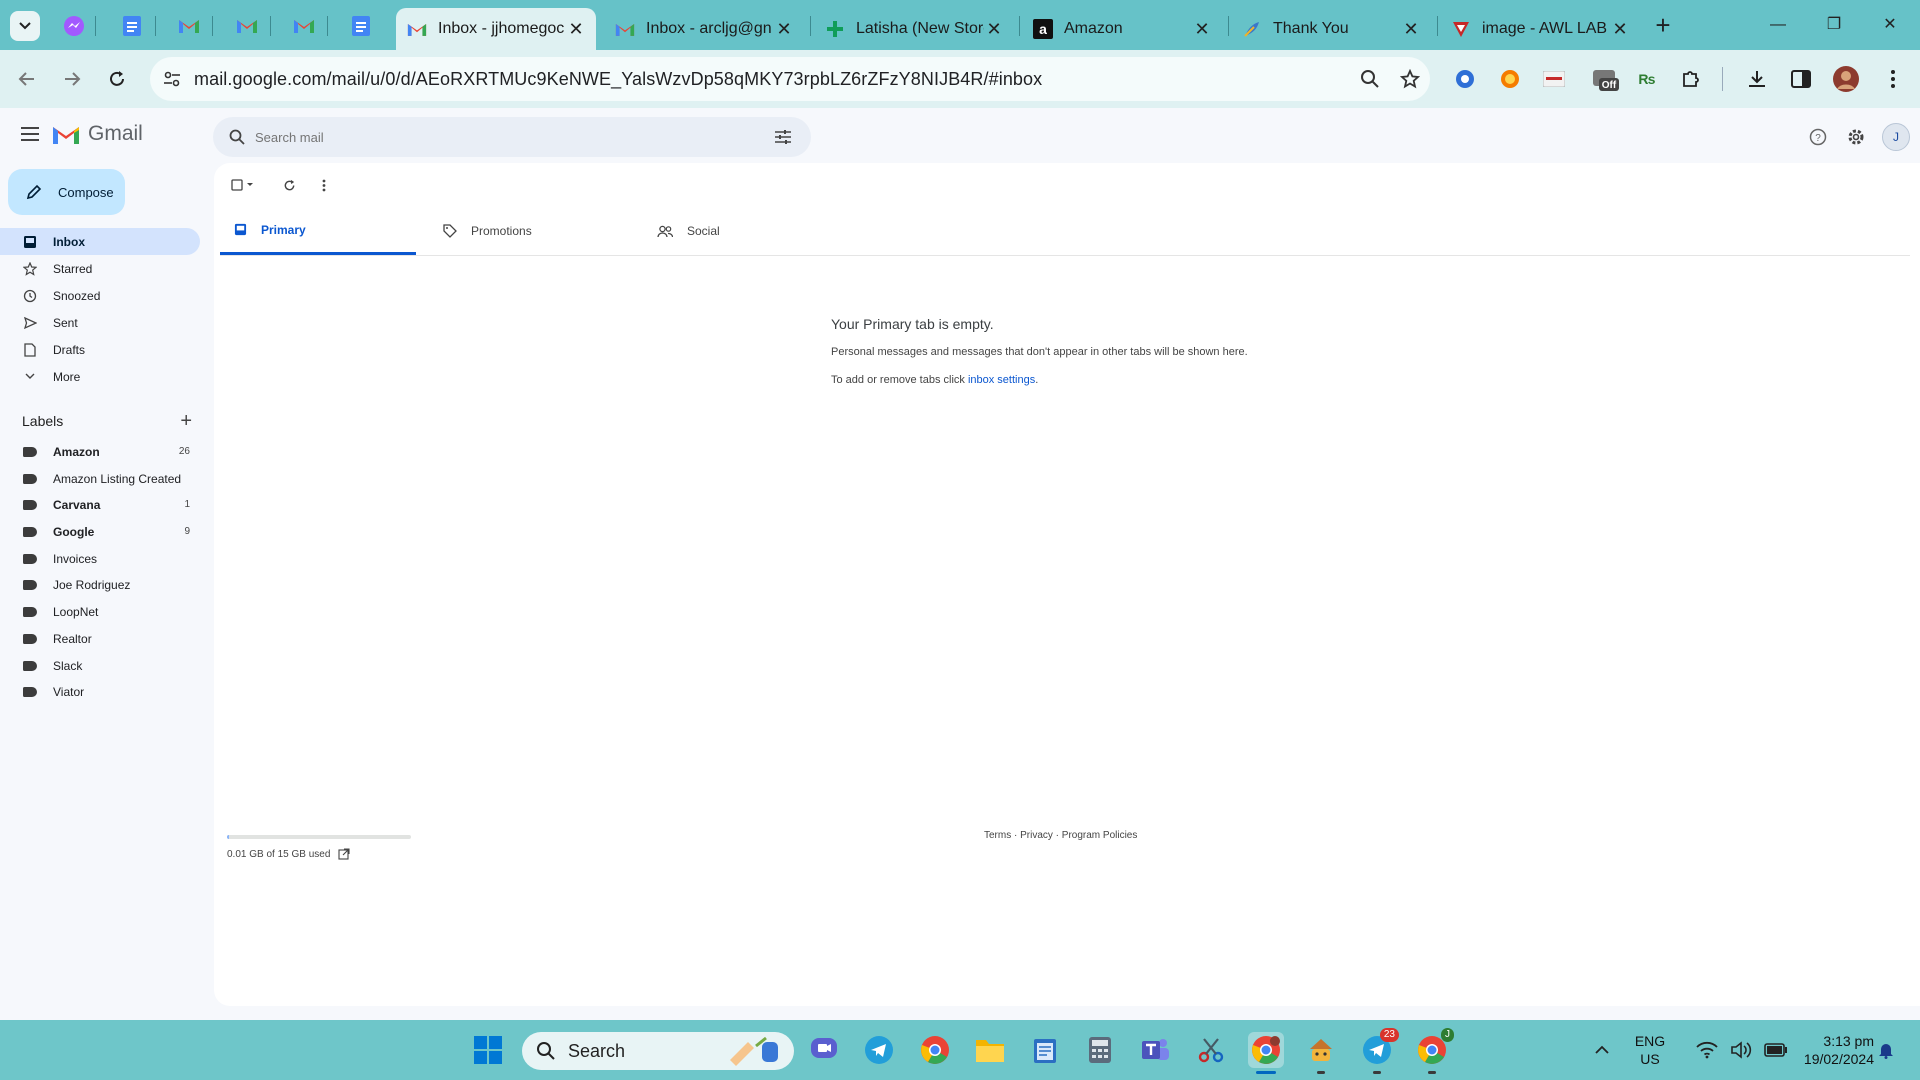  I want to click on label-item: Google 9, so click(100, 531).